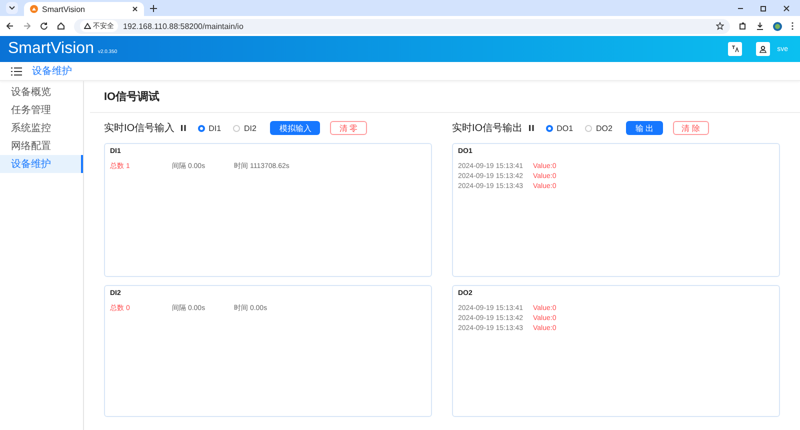 The image size is (800, 430). Describe the element at coordinates (10, 26) in the screenshot. I see `back-icon` at that location.